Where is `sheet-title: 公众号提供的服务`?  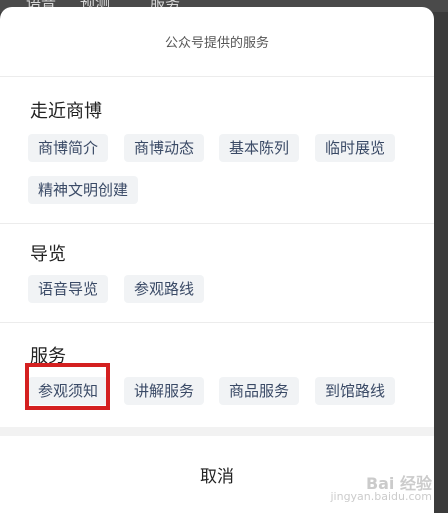
sheet-title: 公众号提供的服务 is located at coordinates (216, 43).